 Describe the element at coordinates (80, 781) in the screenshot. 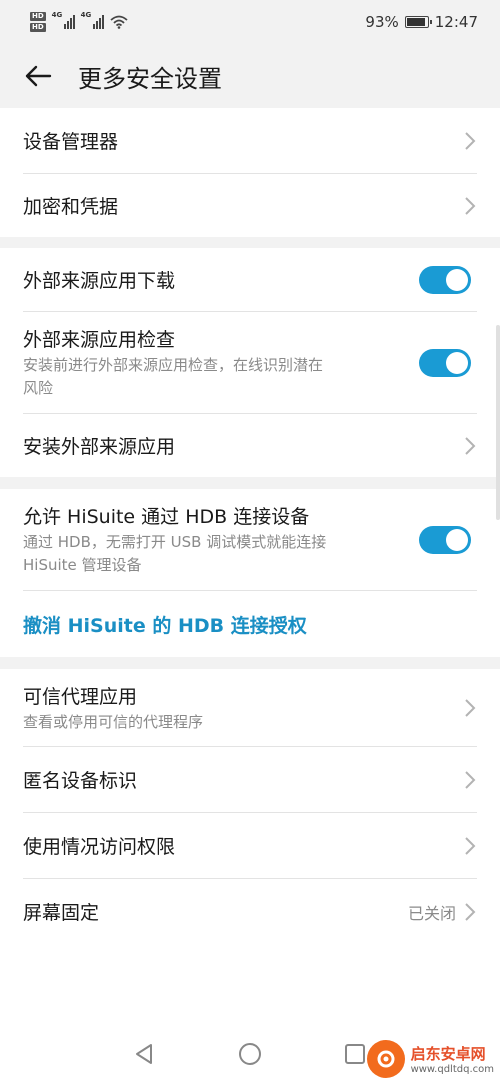

I see `anonymous-id-label: 匿名设备标识` at that location.